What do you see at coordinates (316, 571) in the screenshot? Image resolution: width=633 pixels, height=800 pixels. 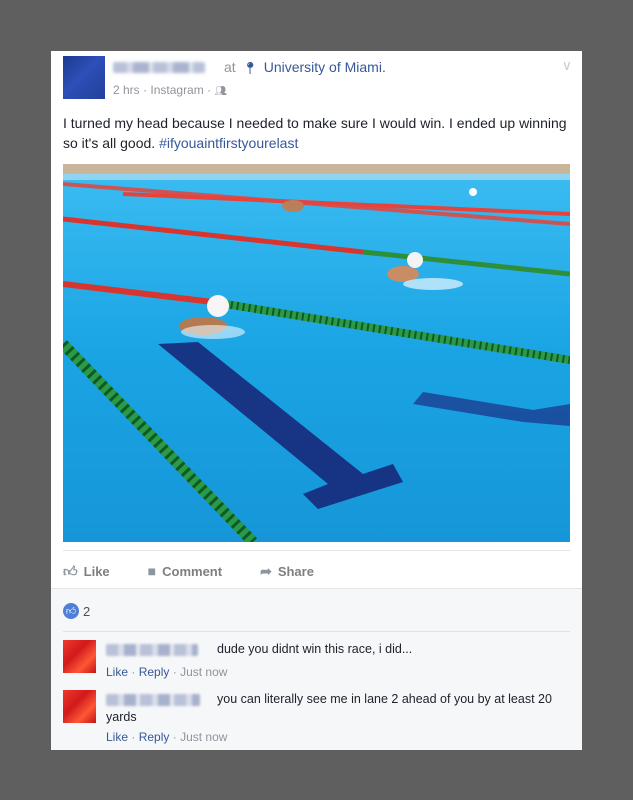 I see `action-bar: 👍︎ Like ■ Comment ➦ Share` at bounding box center [316, 571].